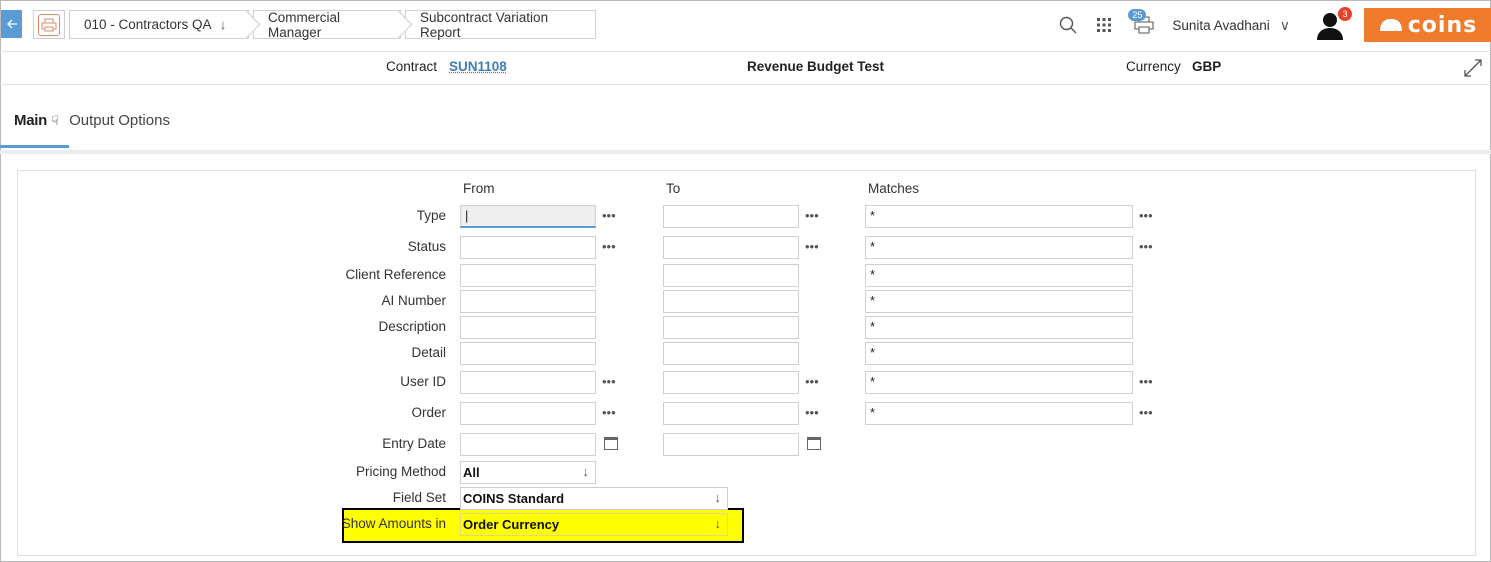 This screenshot has height=562, width=1491. I want to click on status-matches-input: *, so click(999, 247).